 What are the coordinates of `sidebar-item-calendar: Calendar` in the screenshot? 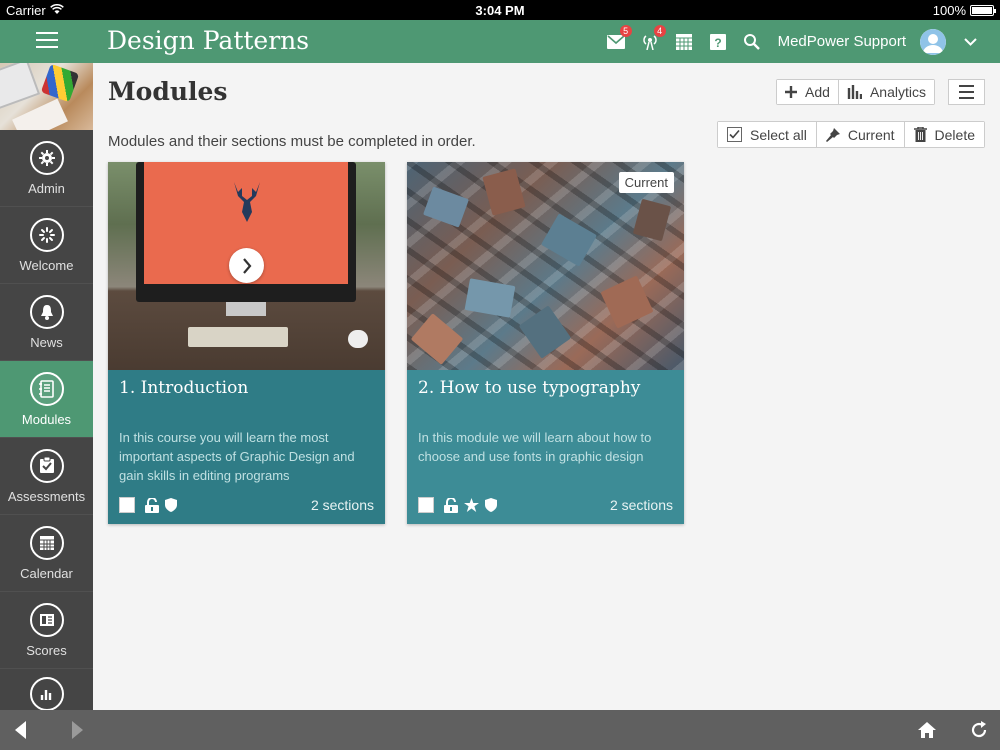 It's located at (46, 553).